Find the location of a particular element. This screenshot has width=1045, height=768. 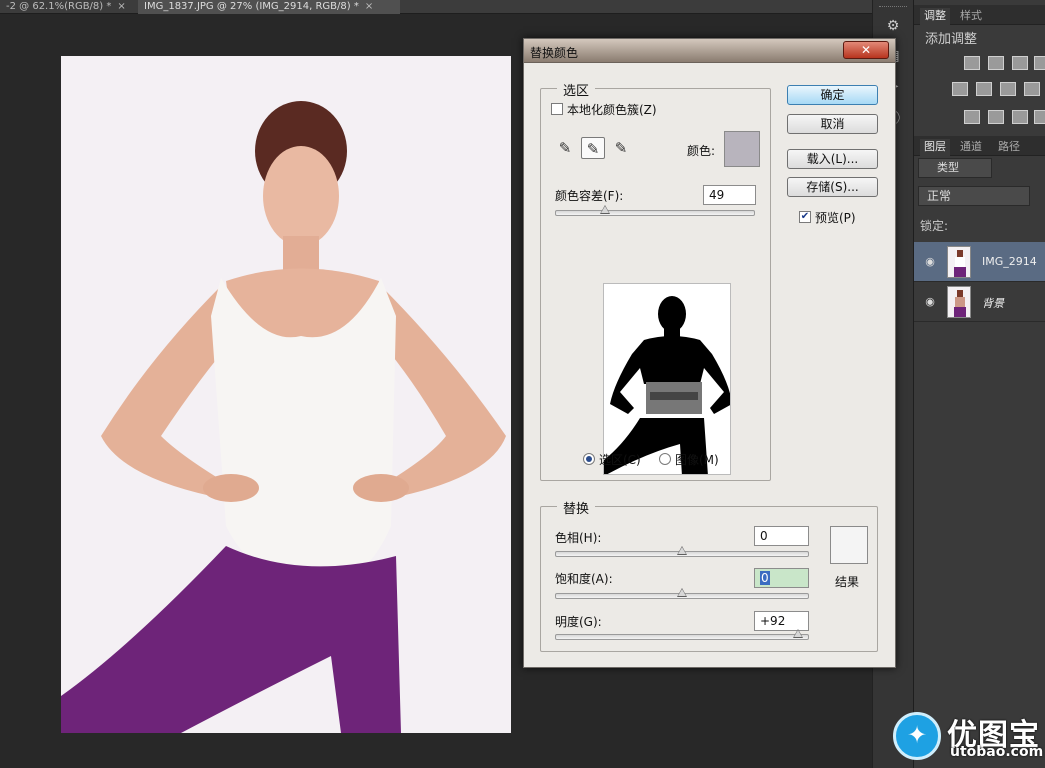

layer-kind-filter: 类型 is located at coordinates (955, 168).